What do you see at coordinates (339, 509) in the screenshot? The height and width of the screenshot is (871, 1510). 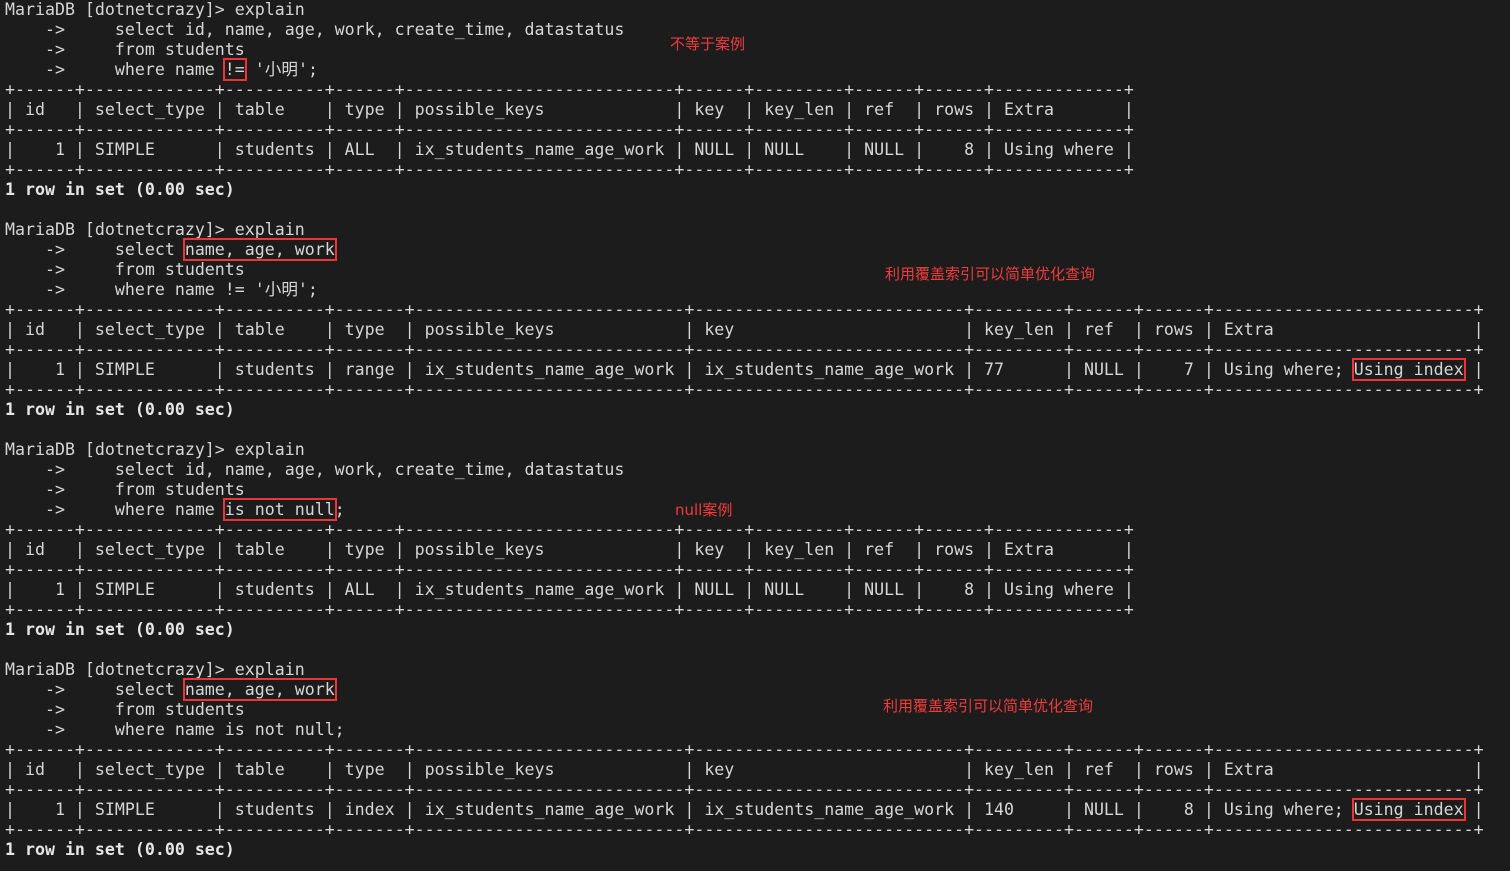 I see `line-text: ;` at bounding box center [339, 509].